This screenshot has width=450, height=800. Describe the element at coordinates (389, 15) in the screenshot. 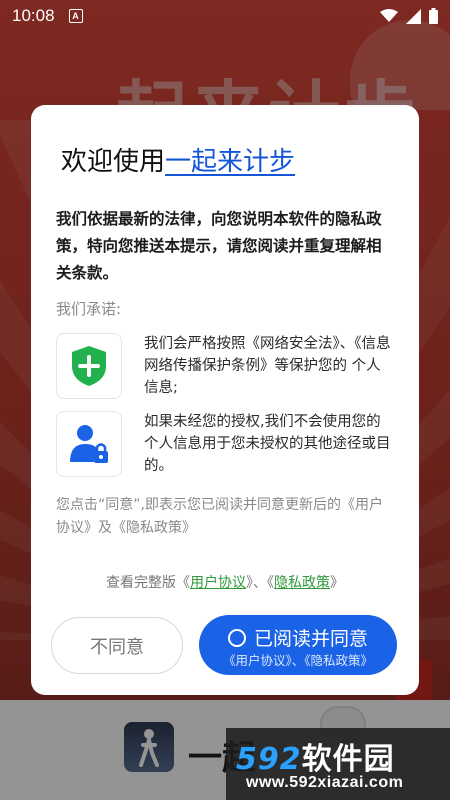

I see `wifi-icon` at that location.